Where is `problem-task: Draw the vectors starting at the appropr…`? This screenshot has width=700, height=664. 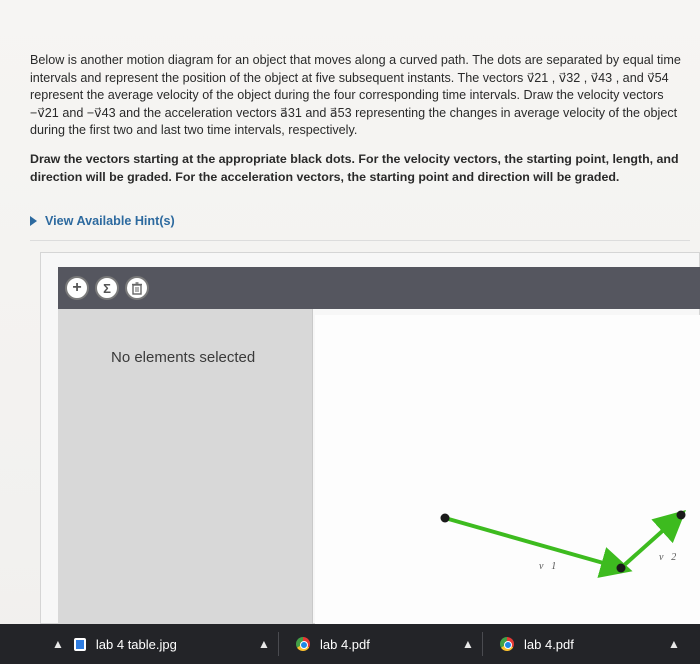 problem-task: Draw the vectors starting at the appropr… is located at coordinates (354, 168).